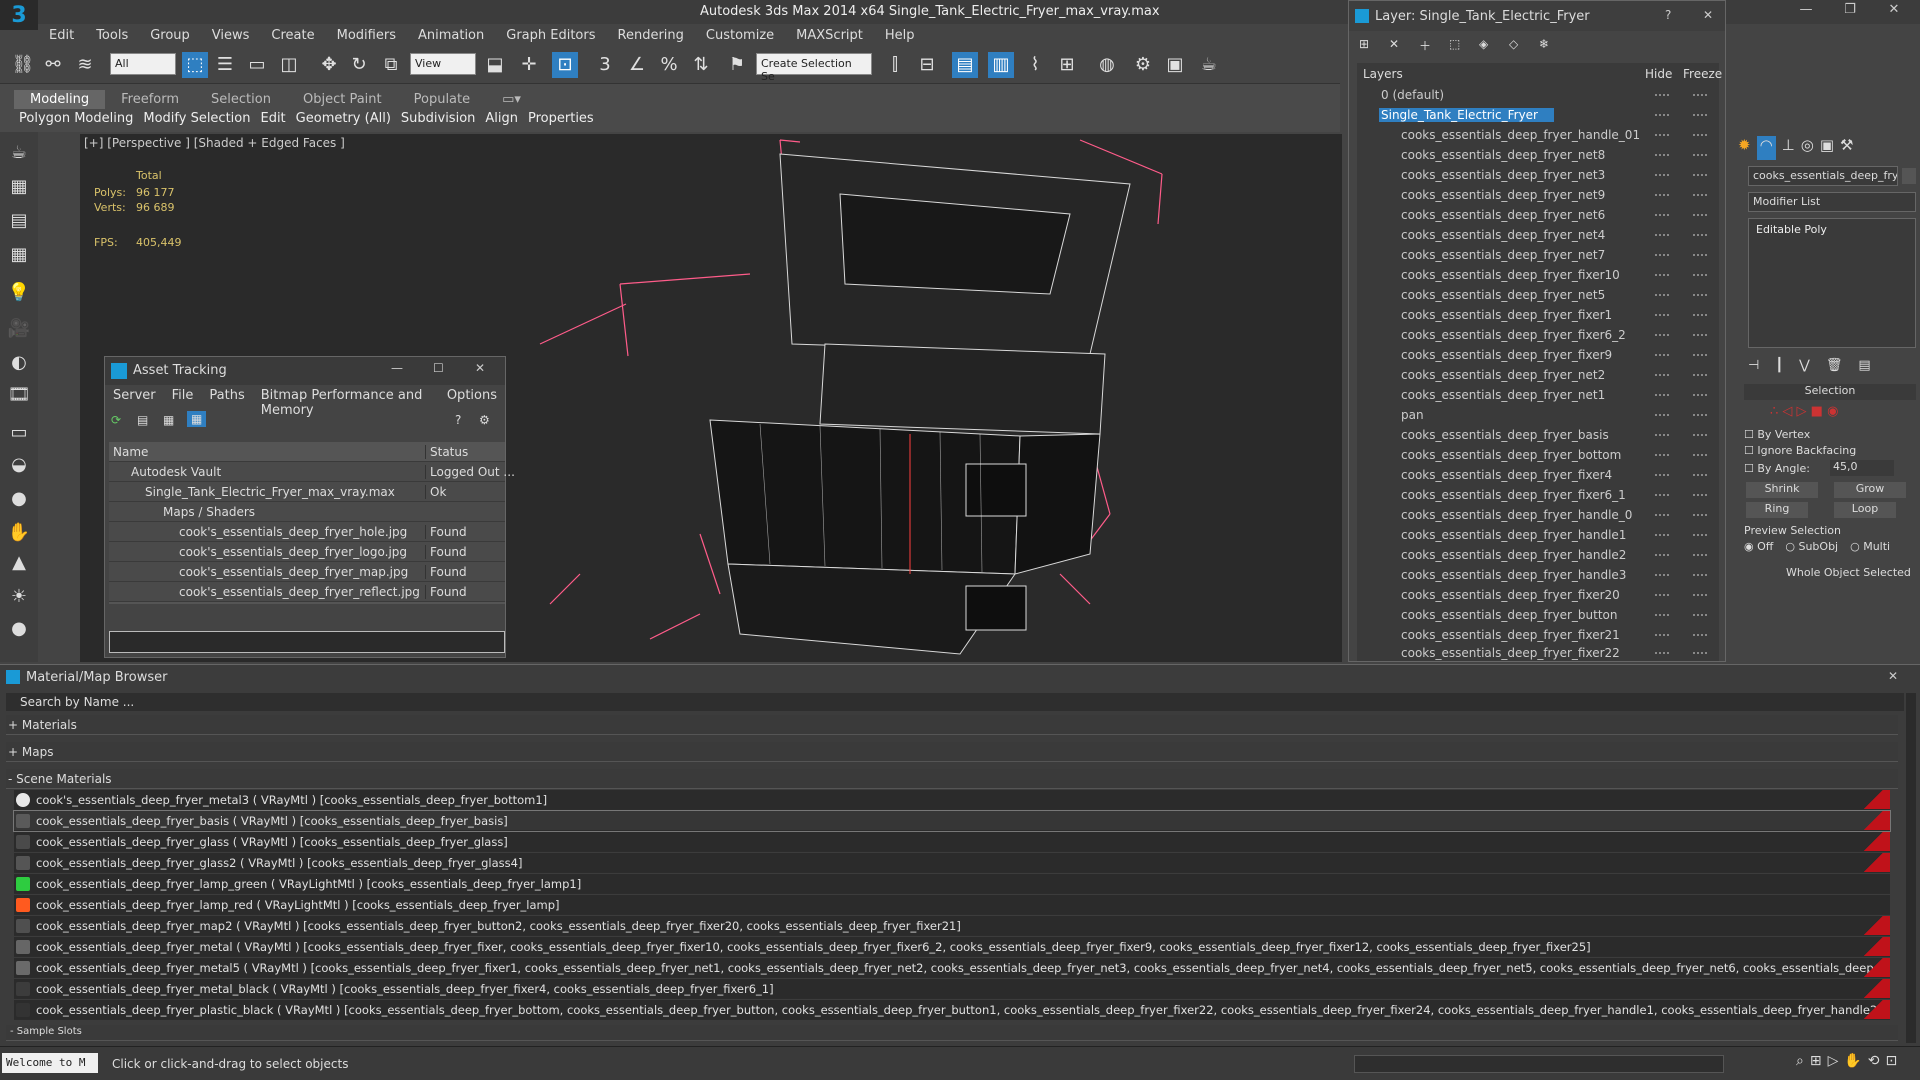 The height and width of the screenshot is (1080, 1920). What do you see at coordinates (1766, 148) in the screenshot?
I see `modify-tab-icon: ◠` at bounding box center [1766, 148].